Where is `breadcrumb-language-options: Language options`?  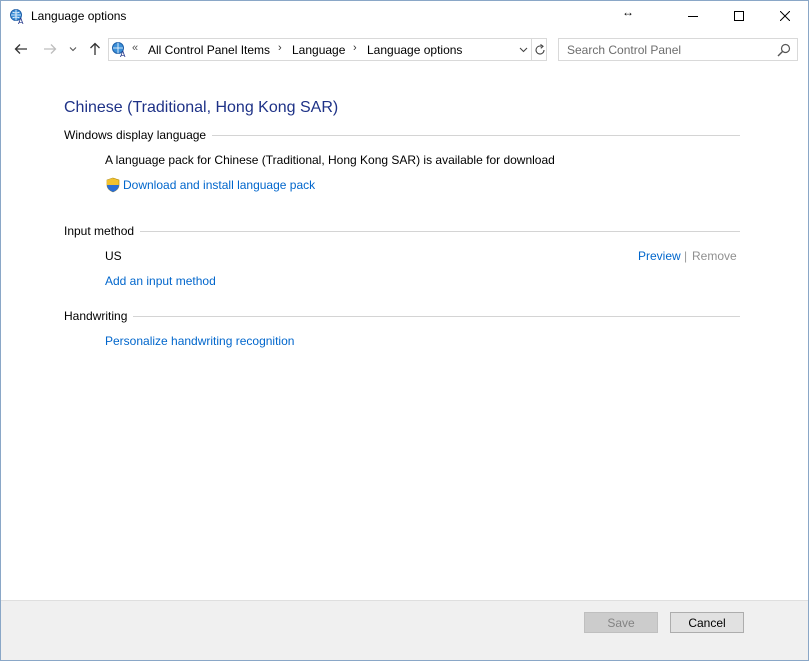 breadcrumb-language-options: Language options is located at coordinates (414, 50).